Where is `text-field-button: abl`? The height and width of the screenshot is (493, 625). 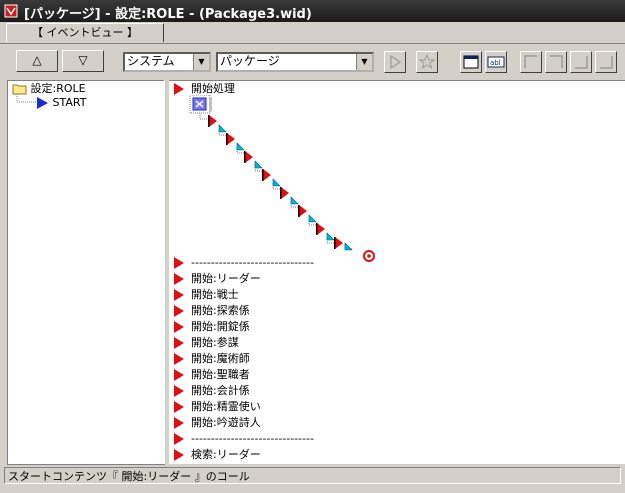 text-field-button: abl is located at coordinates (496, 62).